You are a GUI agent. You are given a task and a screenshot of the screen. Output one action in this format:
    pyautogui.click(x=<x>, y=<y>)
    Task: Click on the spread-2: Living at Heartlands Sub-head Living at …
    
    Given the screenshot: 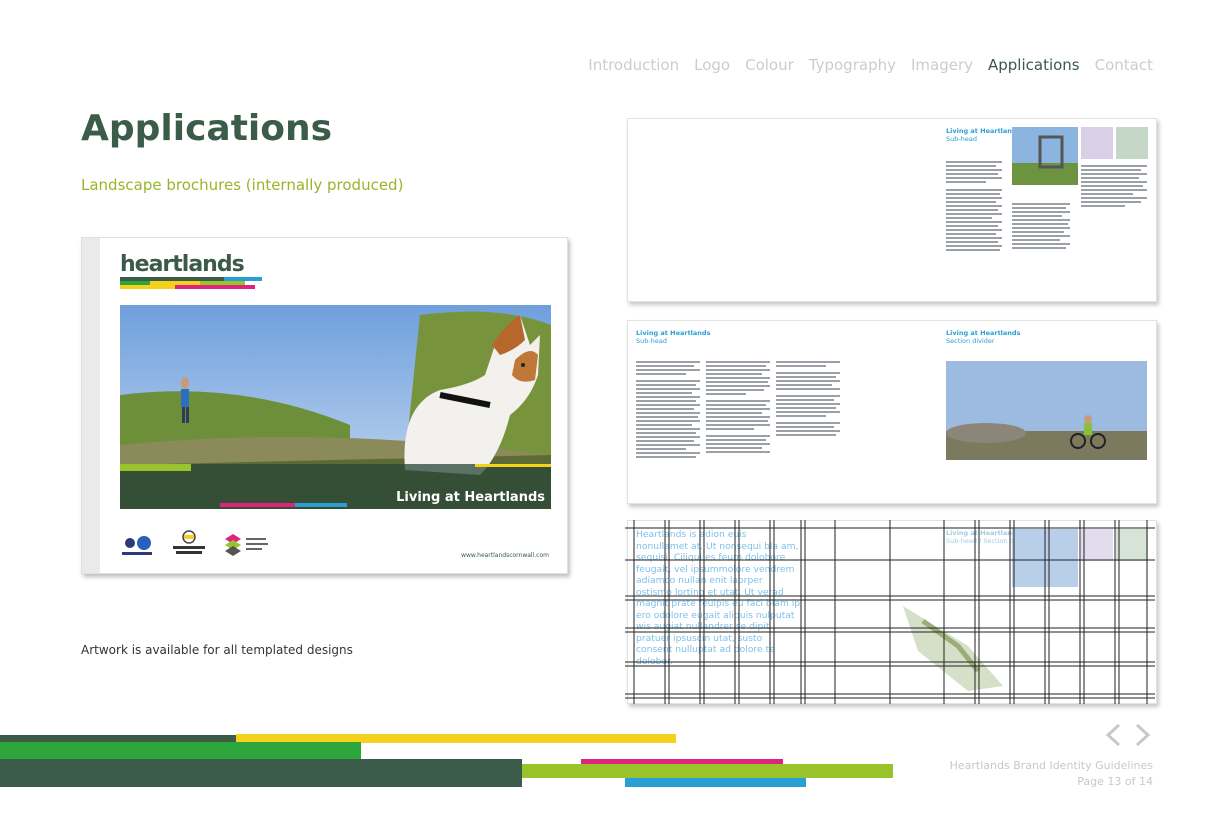 What is the action you would take?
    pyautogui.click(x=892, y=412)
    